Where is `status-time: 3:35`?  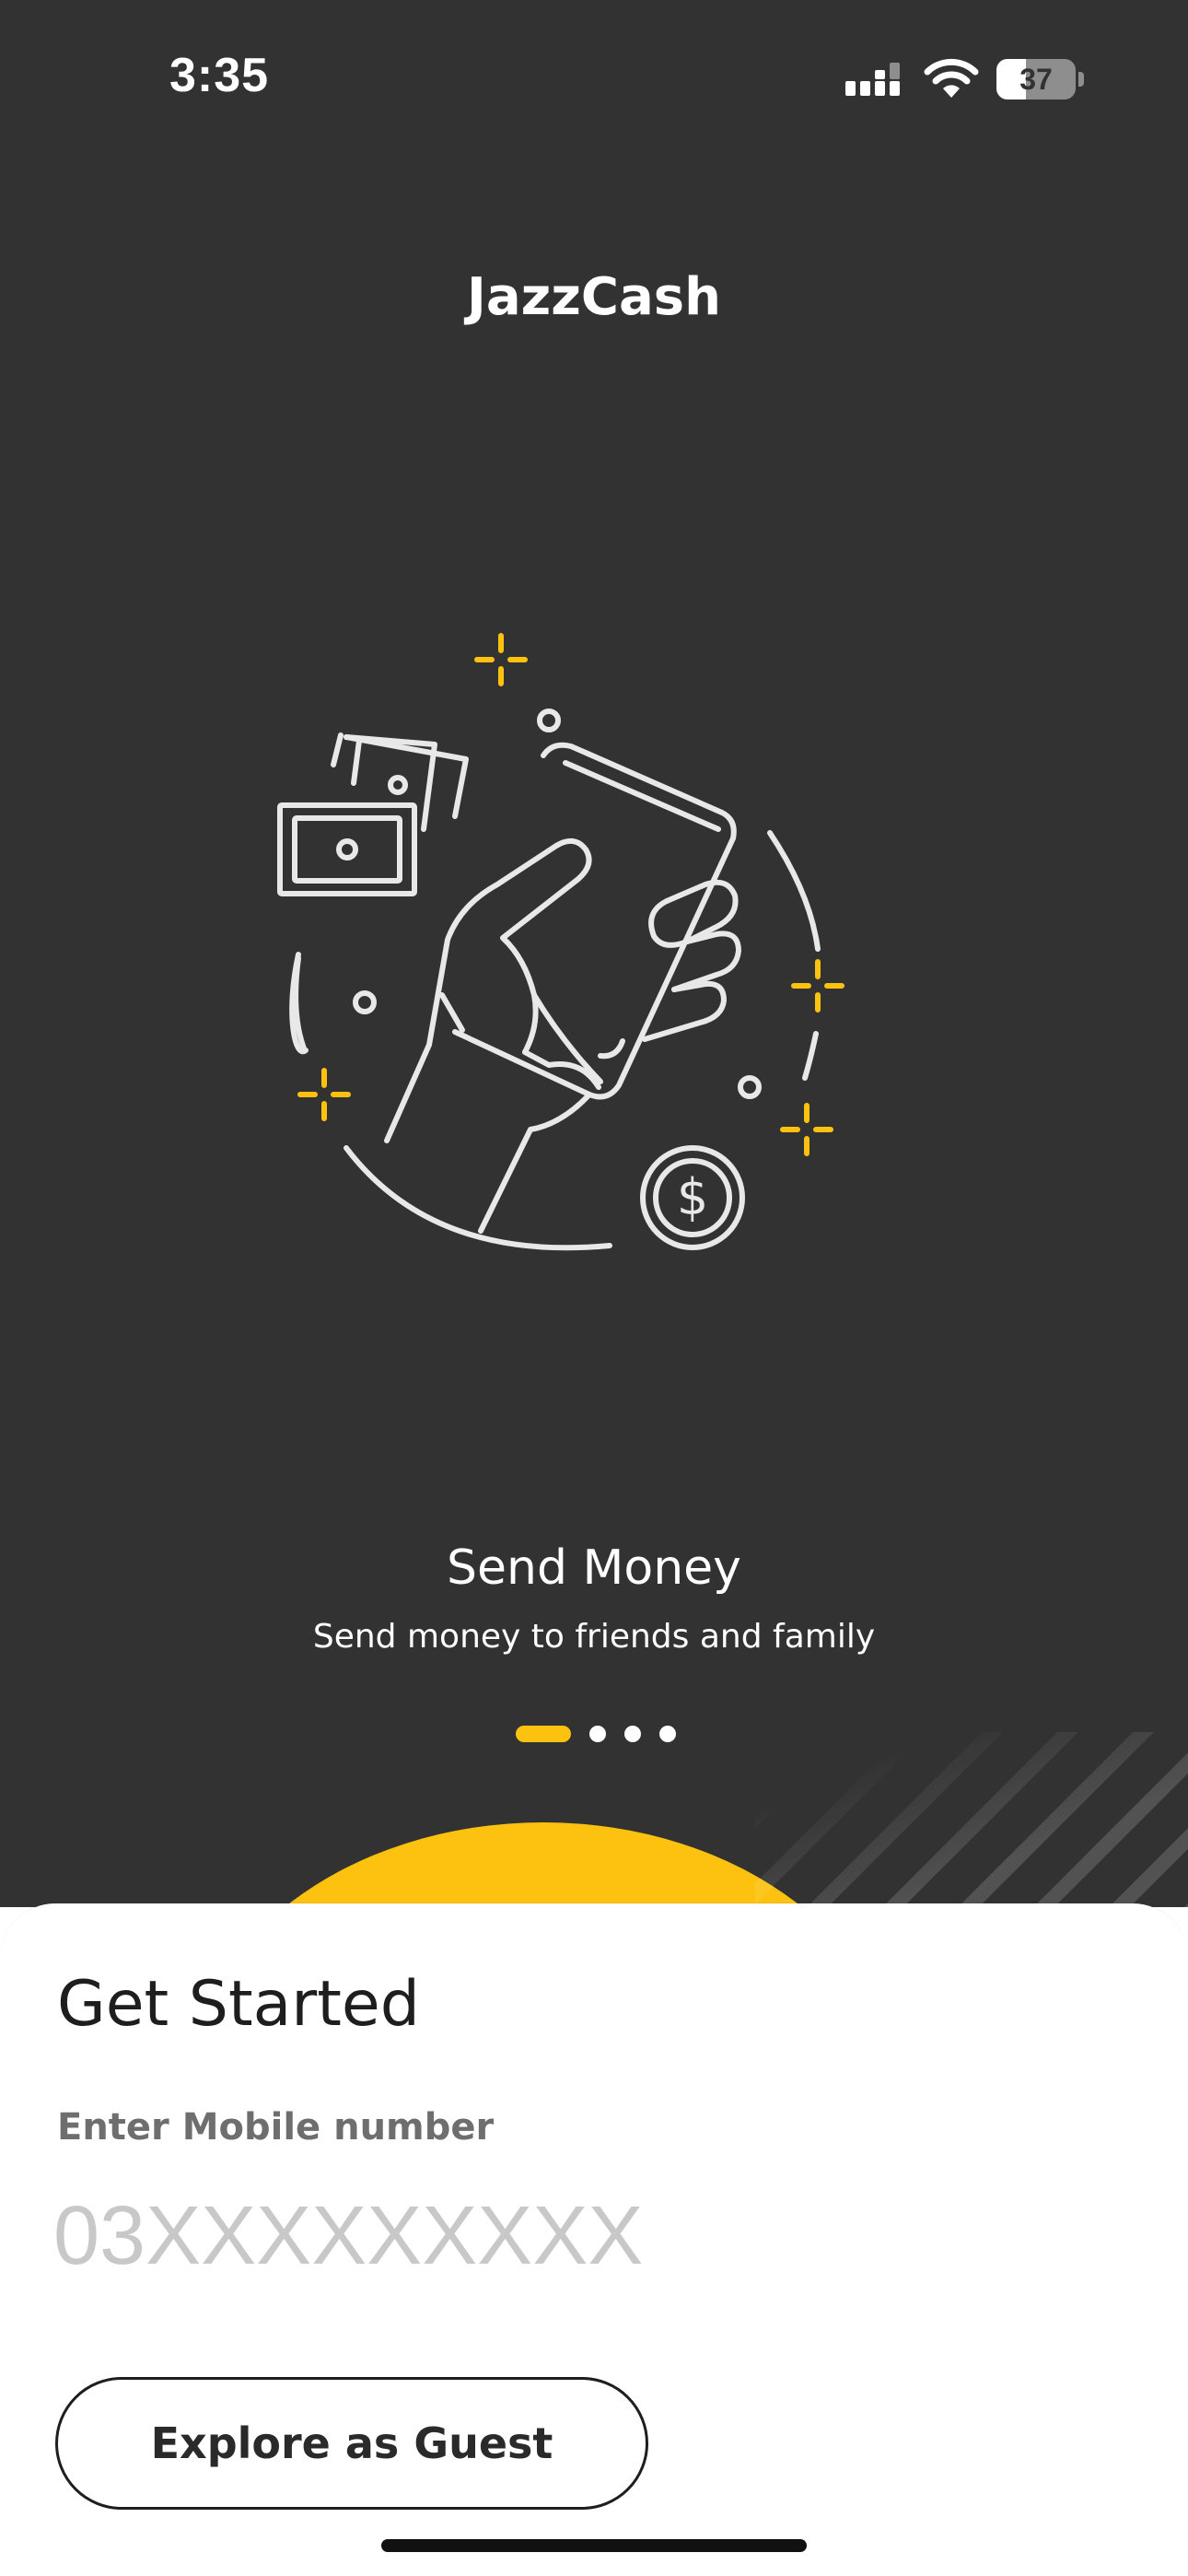
status-time: 3:35 is located at coordinates (219, 75).